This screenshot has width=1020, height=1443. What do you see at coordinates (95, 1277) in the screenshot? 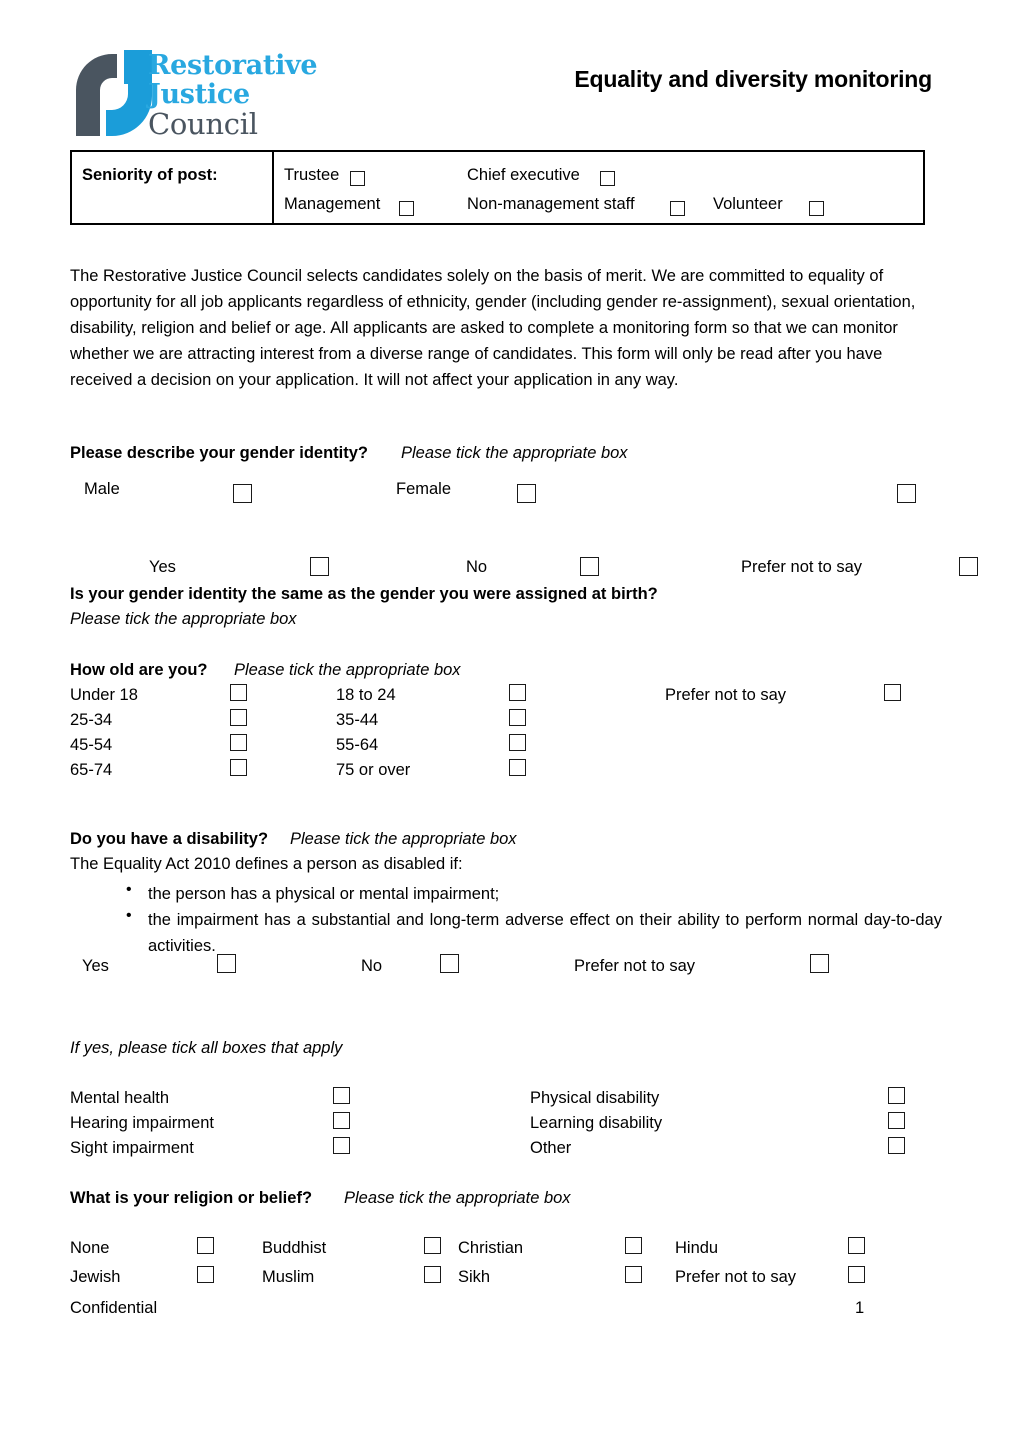
I see `religion-option-jewish-label: Jewish` at bounding box center [95, 1277].